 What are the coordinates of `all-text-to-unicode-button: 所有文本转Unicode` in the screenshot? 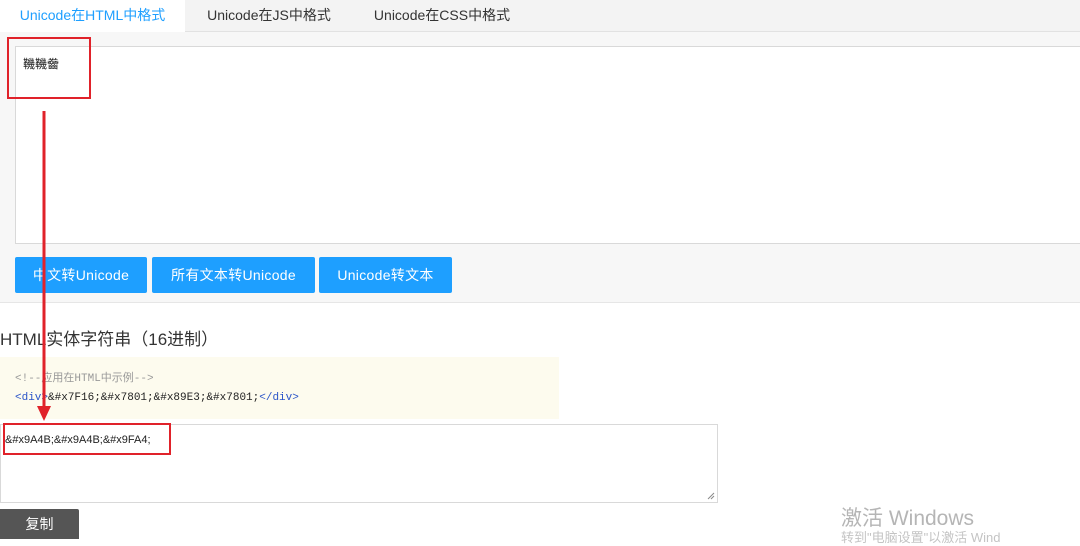 It's located at (233, 275).